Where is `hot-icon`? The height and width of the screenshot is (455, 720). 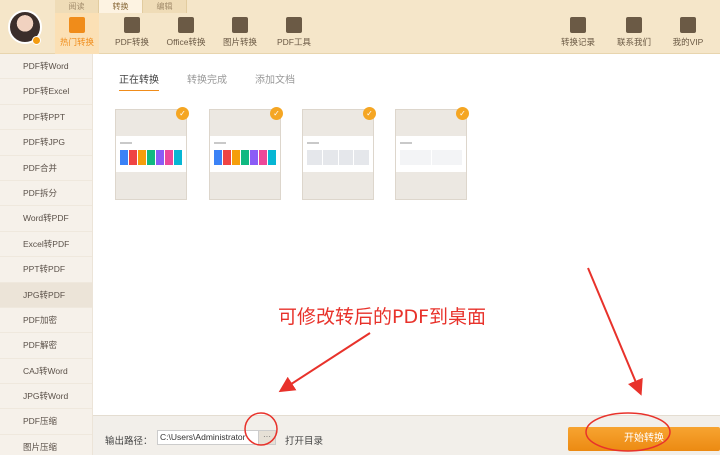
hot-icon is located at coordinates (77, 25).